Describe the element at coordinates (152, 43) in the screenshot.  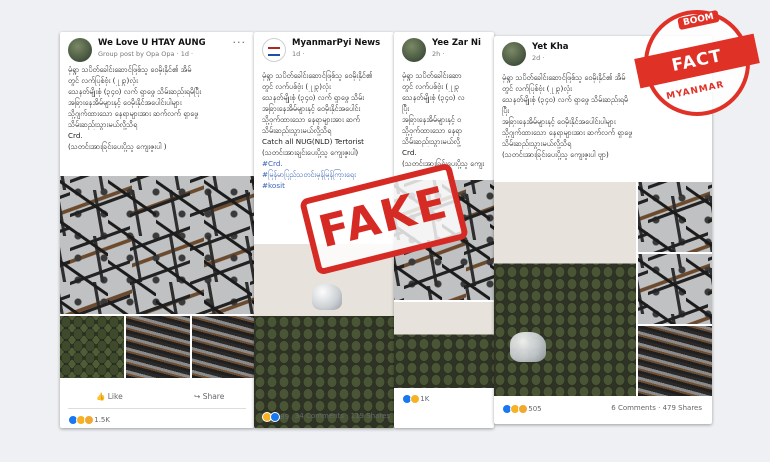
I see `author-name: We Love U HTAY AUNG` at that location.